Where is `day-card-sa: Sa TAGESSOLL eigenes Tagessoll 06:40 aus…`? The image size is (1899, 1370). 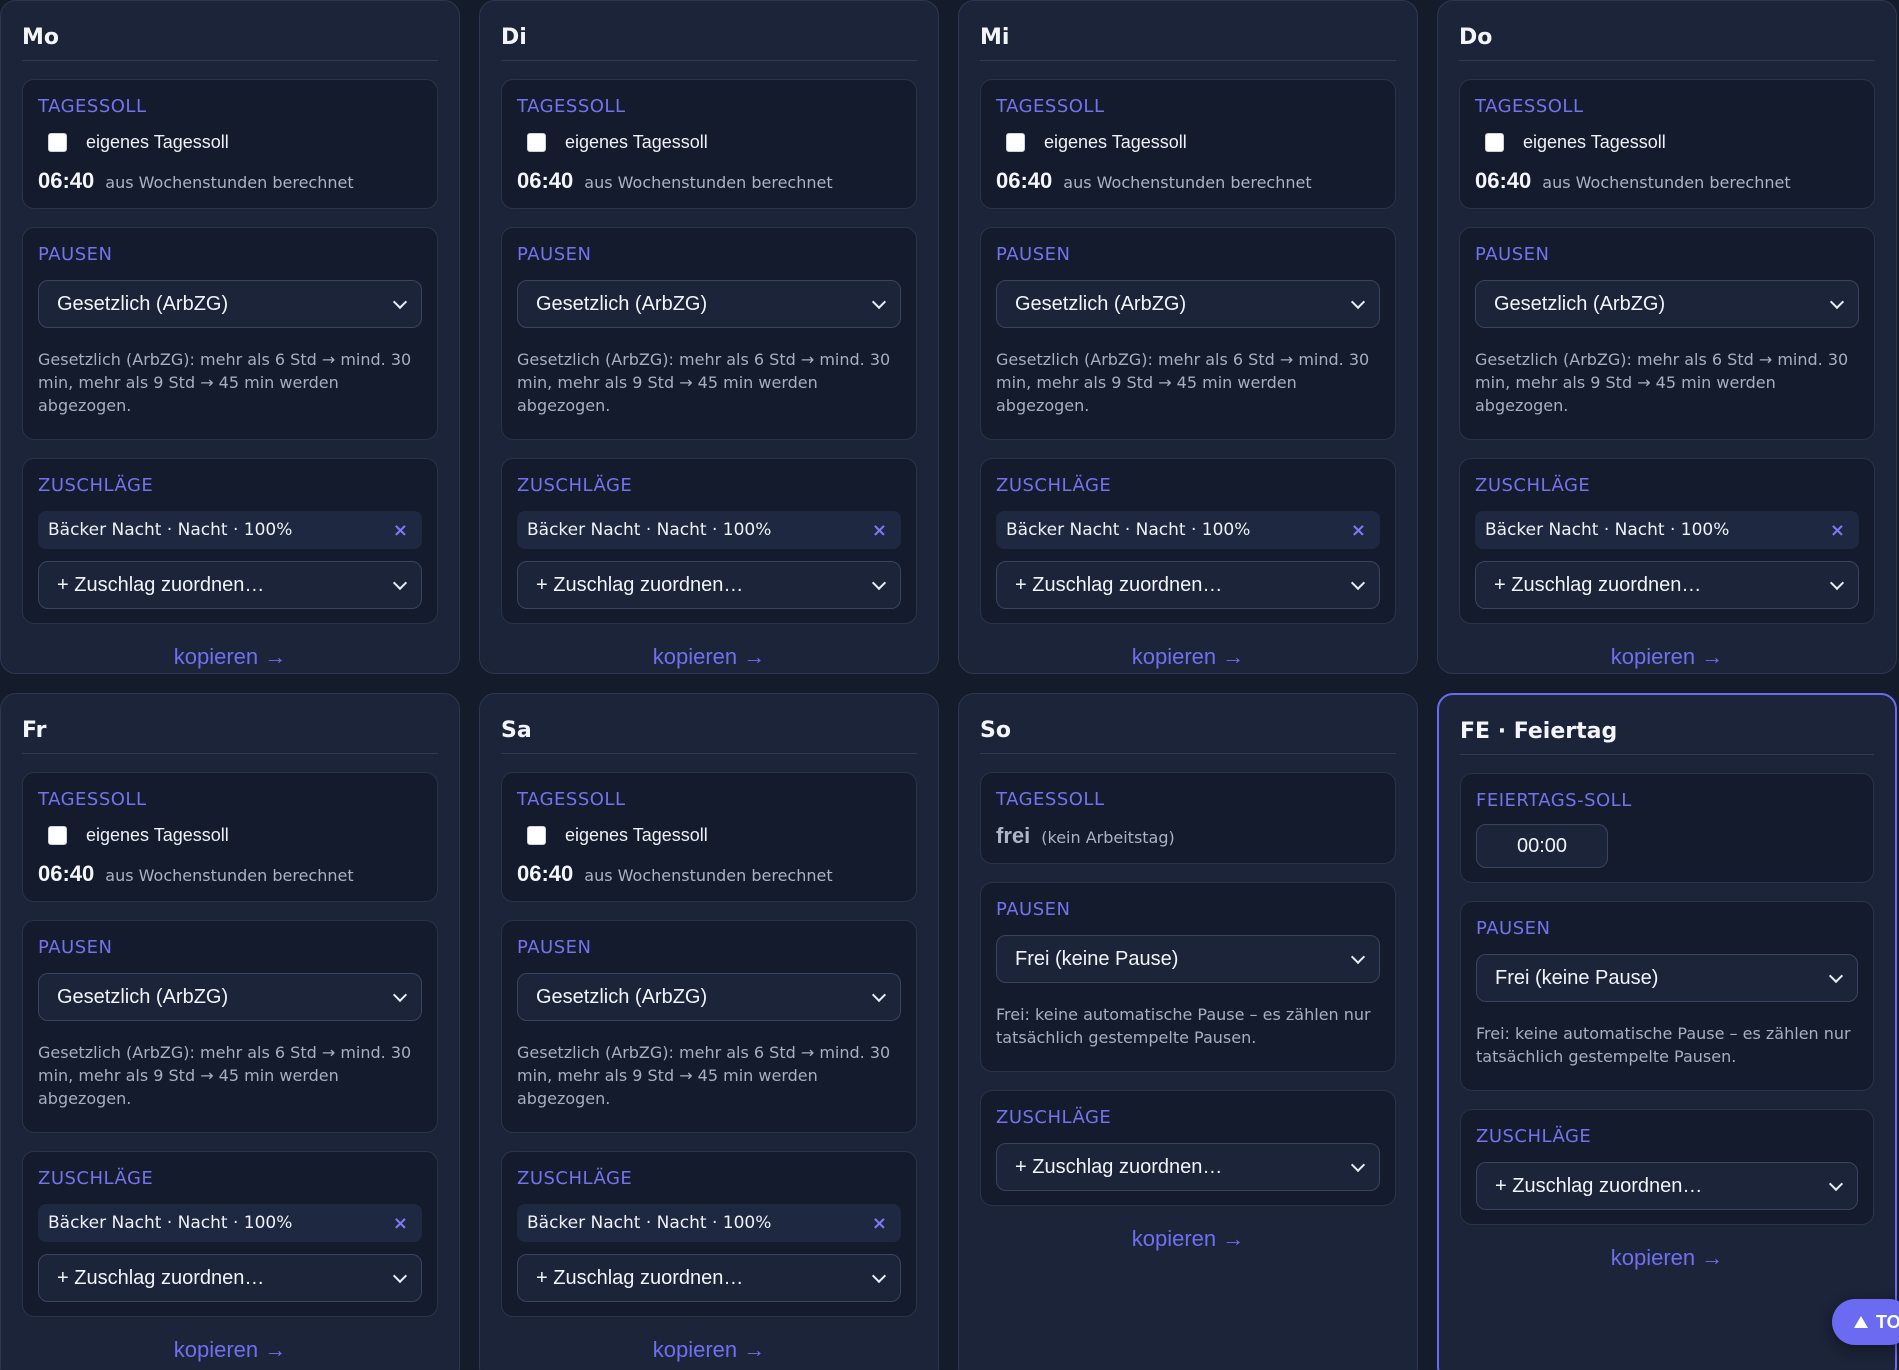 day-card-sa: Sa TAGESSOLL eigenes Tagessoll 06:40 aus… is located at coordinates (709, 1031).